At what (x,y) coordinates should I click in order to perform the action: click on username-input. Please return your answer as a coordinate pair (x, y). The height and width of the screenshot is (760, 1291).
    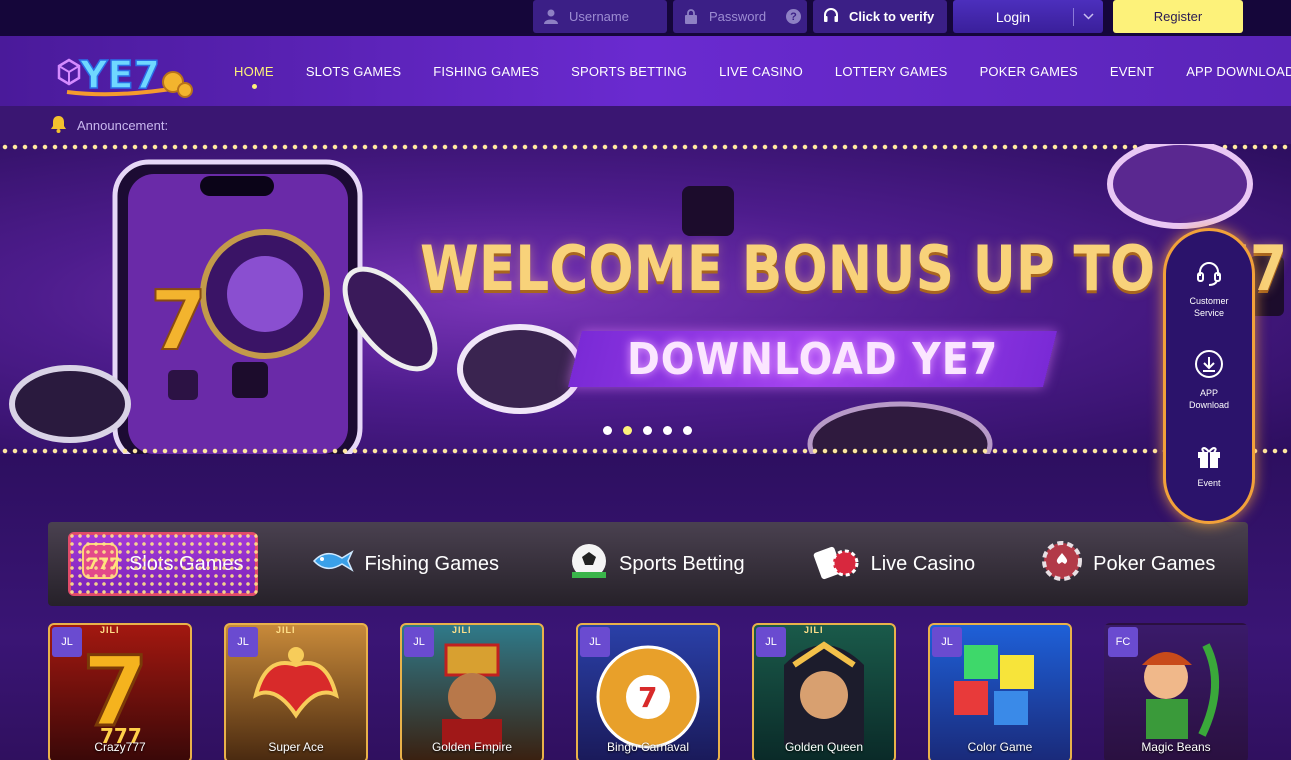
    Looking at the image, I should click on (614, 16).